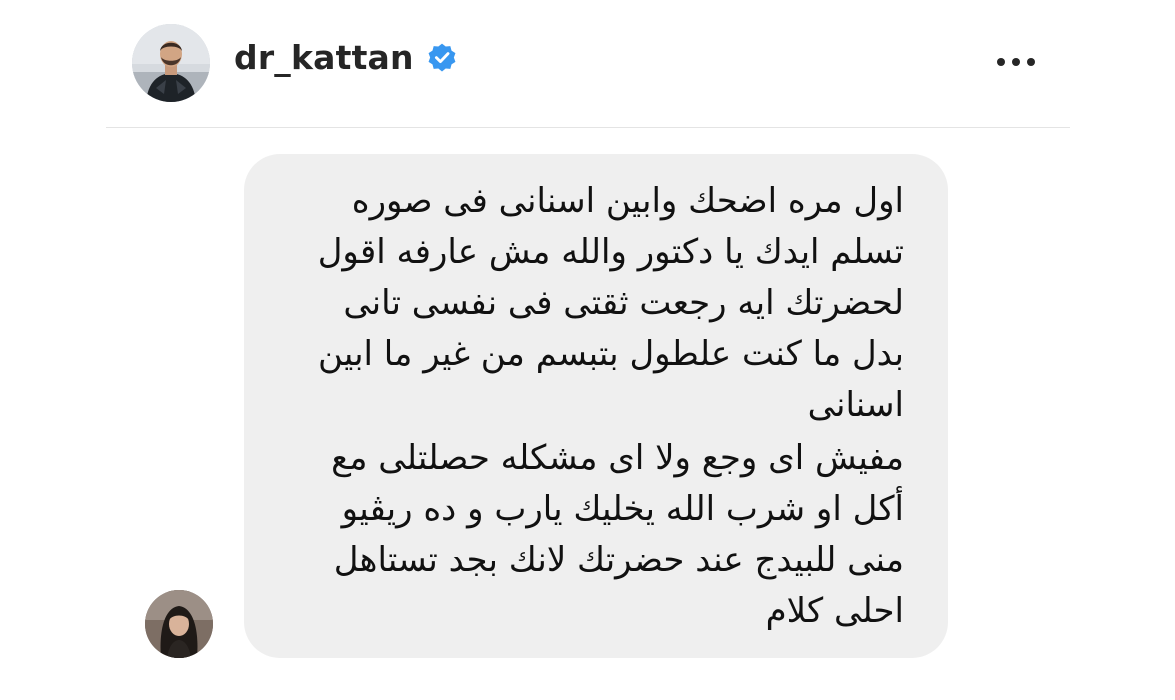 This screenshot has width=1175, height=700. What do you see at coordinates (627, 201) in the screenshot?
I see `message-line: اول مره اضحك وابين اسنانى فى صوره` at bounding box center [627, 201].